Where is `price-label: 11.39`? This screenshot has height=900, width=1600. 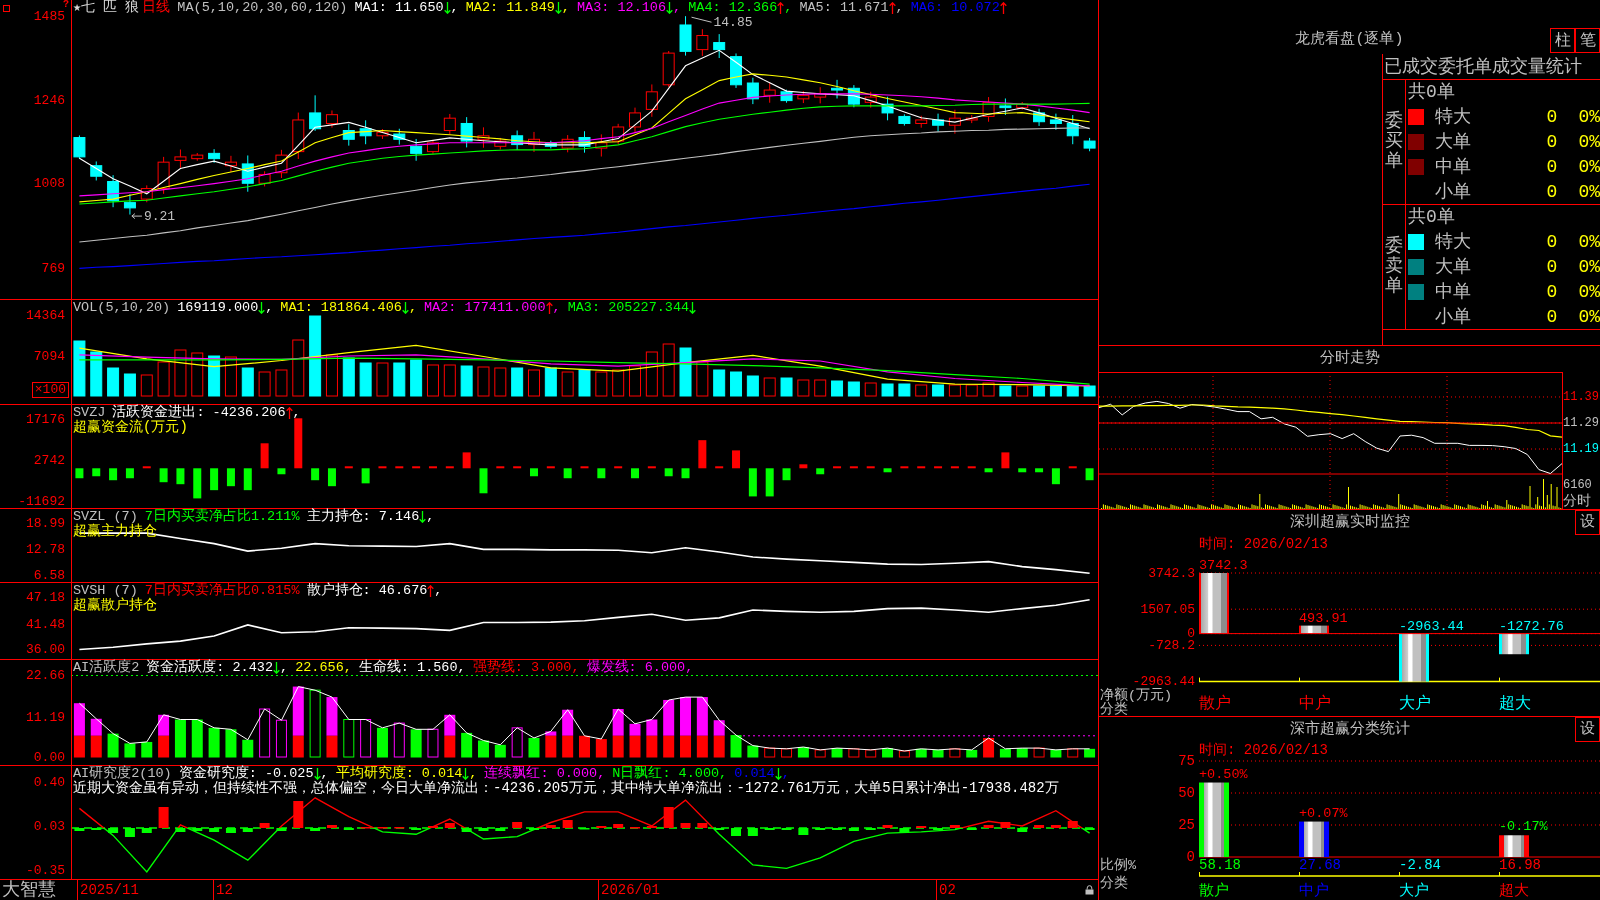 price-label: 11.39 is located at coordinates (1581, 397).